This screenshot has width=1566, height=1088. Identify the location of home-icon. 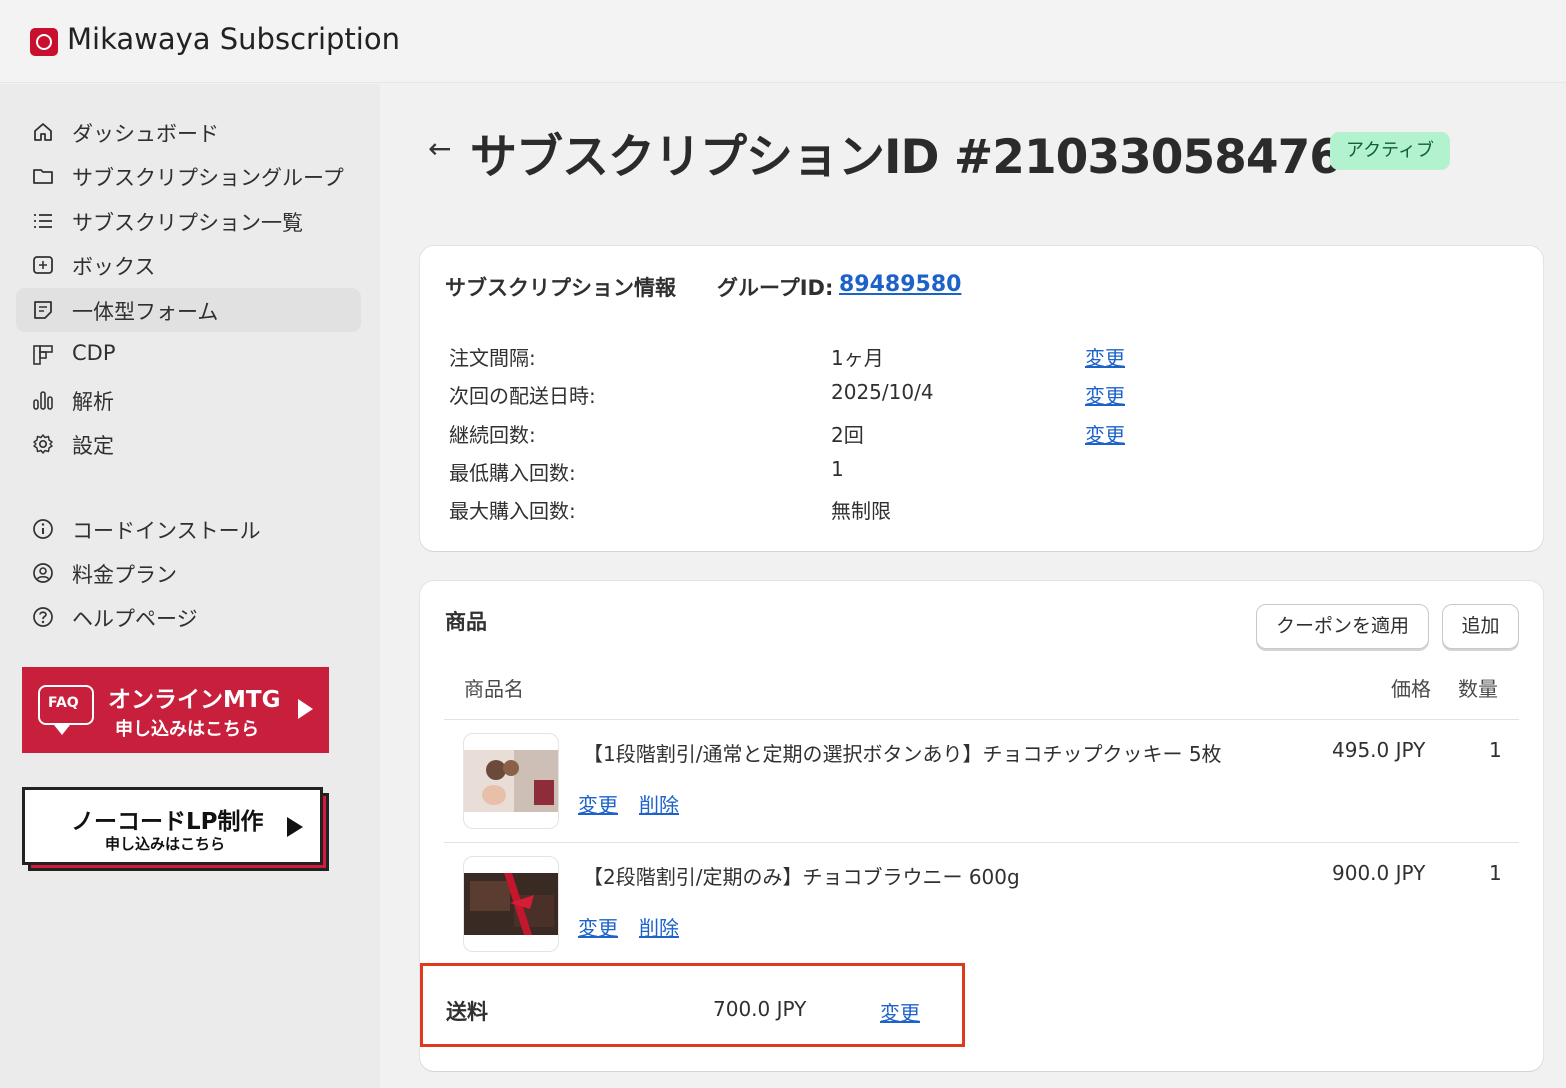
(43, 132).